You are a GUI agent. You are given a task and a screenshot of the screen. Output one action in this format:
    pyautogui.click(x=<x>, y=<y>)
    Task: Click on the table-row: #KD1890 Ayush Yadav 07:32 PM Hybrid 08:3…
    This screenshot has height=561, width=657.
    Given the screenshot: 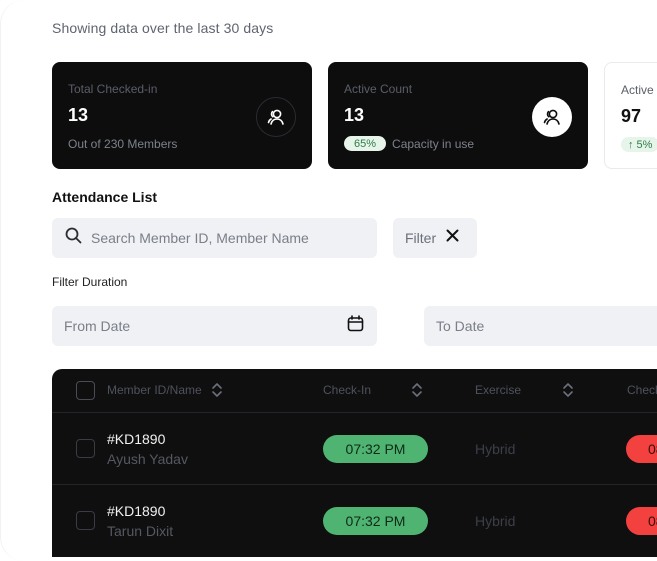 What is the action you would take?
    pyautogui.click(x=354, y=449)
    